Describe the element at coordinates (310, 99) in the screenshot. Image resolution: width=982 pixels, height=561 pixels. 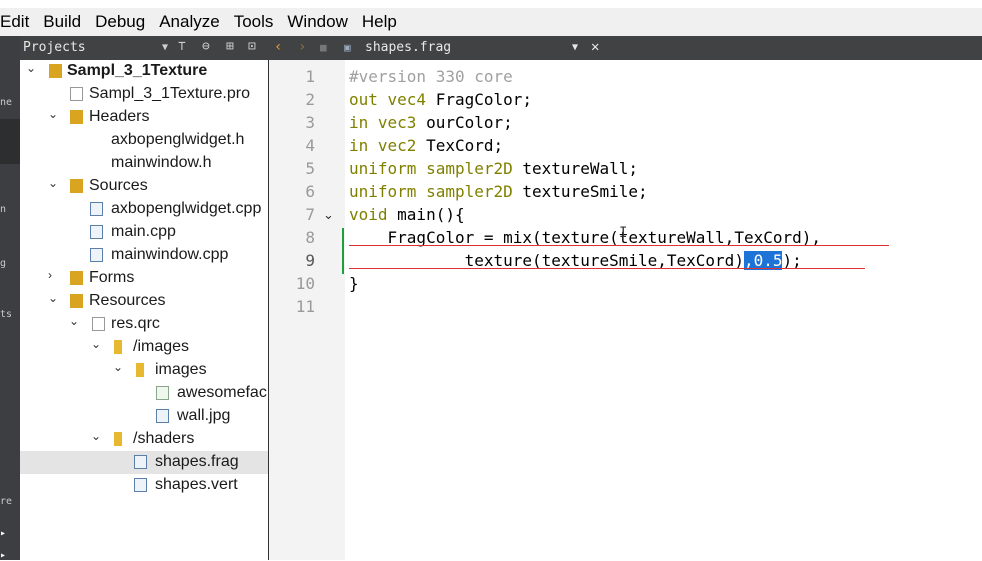
I see `line-number: 2` at that location.